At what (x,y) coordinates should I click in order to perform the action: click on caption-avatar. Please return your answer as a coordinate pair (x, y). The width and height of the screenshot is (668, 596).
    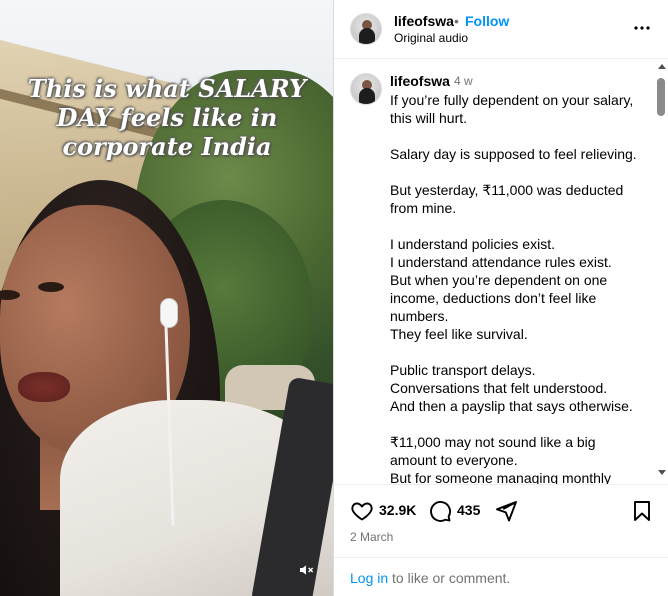
    Looking at the image, I should click on (366, 89).